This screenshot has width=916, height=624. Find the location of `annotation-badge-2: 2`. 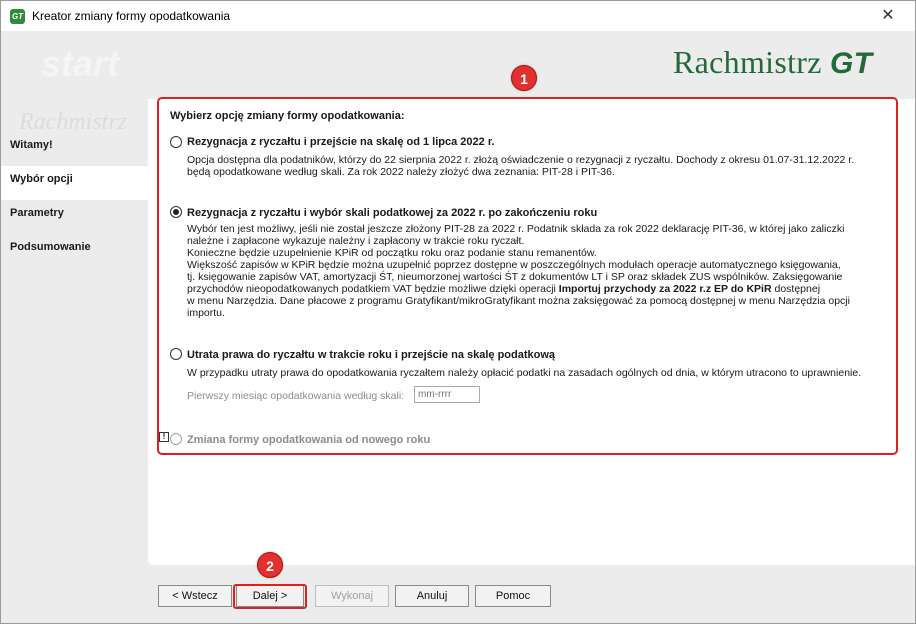

annotation-badge-2: 2 is located at coordinates (270, 565).